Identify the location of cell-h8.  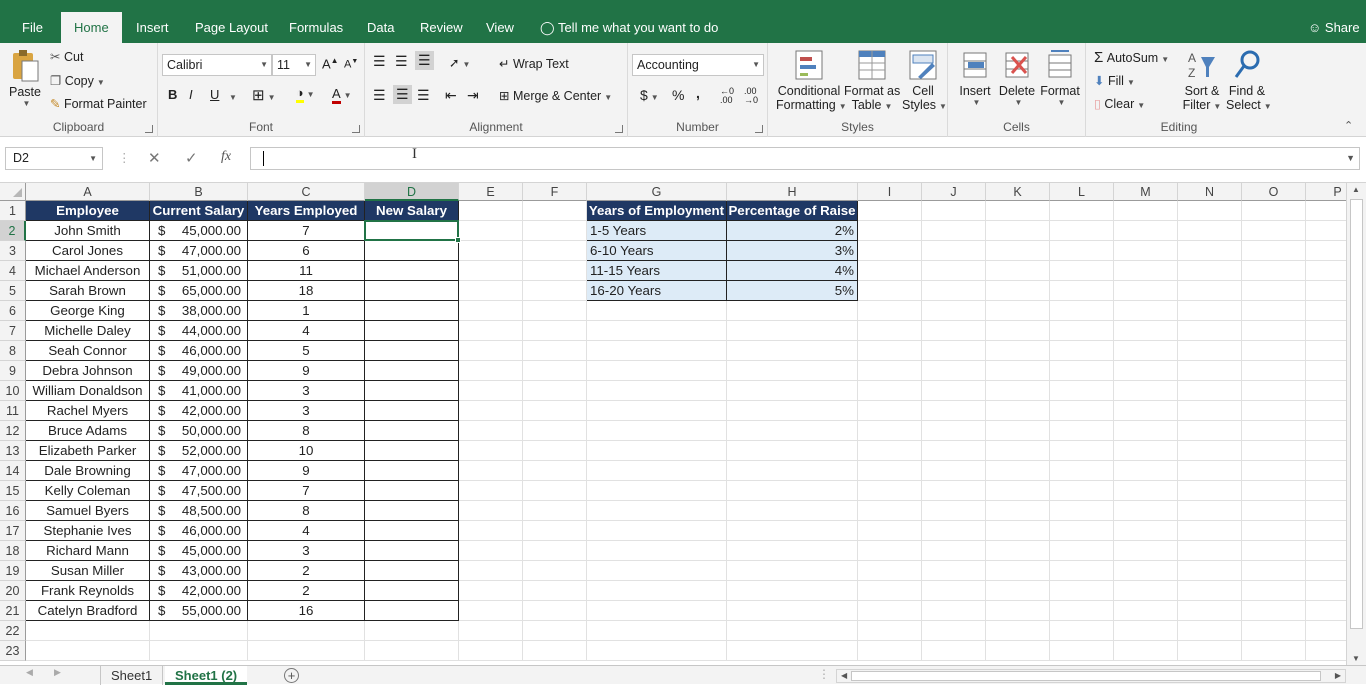
(792, 351).